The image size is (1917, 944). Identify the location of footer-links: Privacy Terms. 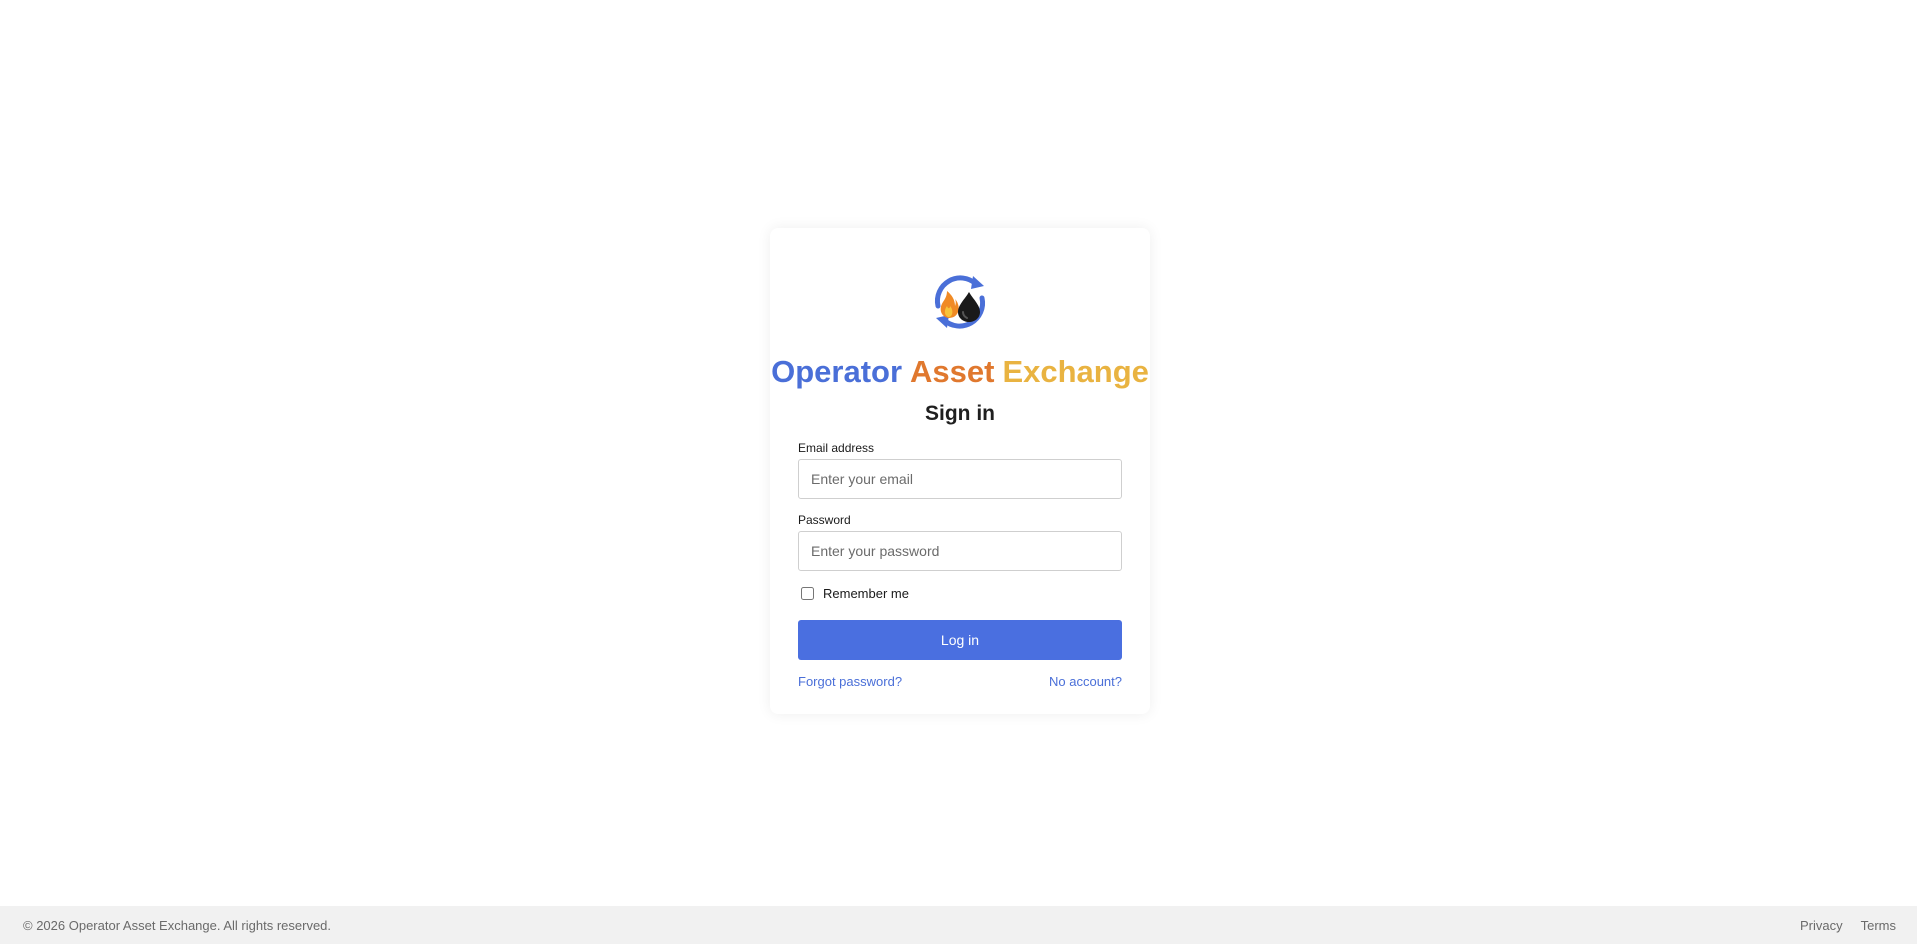
(1848, 925).